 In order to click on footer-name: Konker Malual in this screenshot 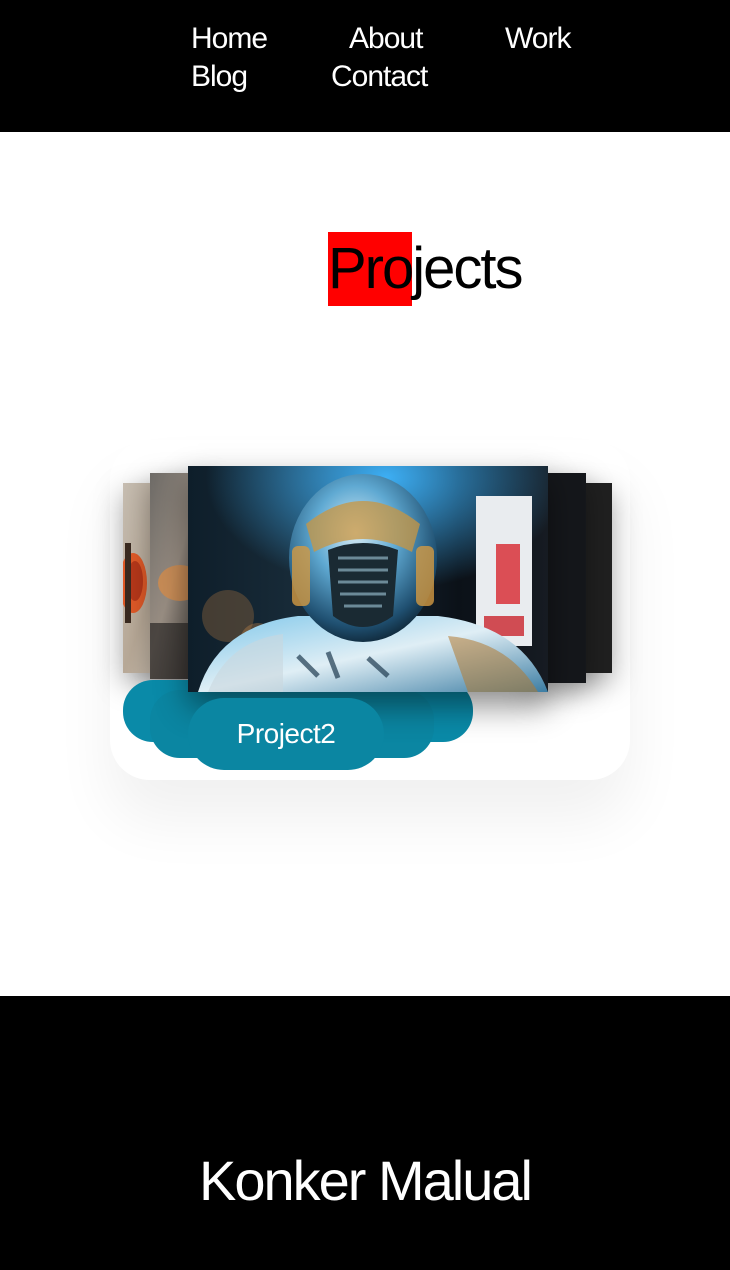, I will do `click(366, 1180)`.